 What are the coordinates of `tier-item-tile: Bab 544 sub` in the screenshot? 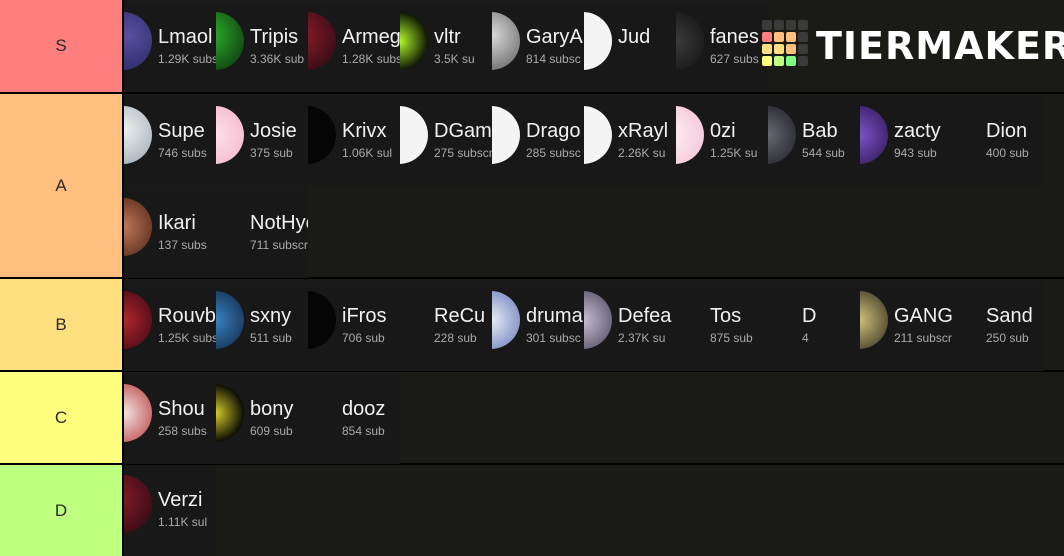 It's located at (814, 141).